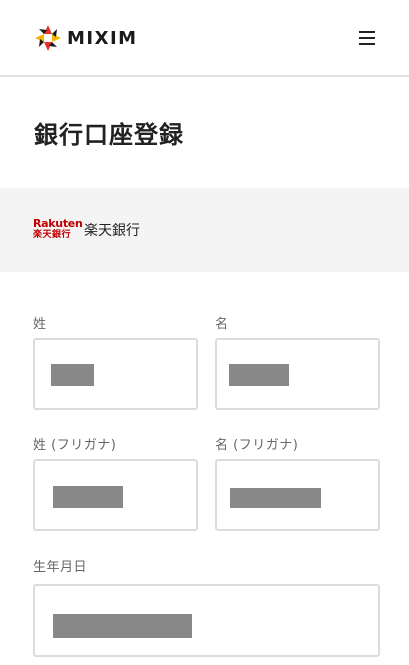  Describe the element at coordinates (48, 38) in the screenshot. I see `mixim-logo-mark-icon` at that location.